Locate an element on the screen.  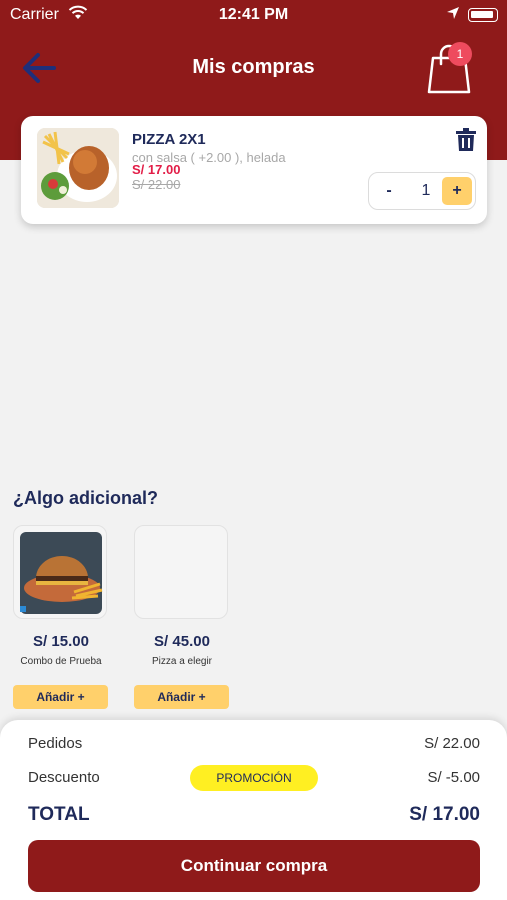
quantity-value: 1 is located at coordinates (426, 190).